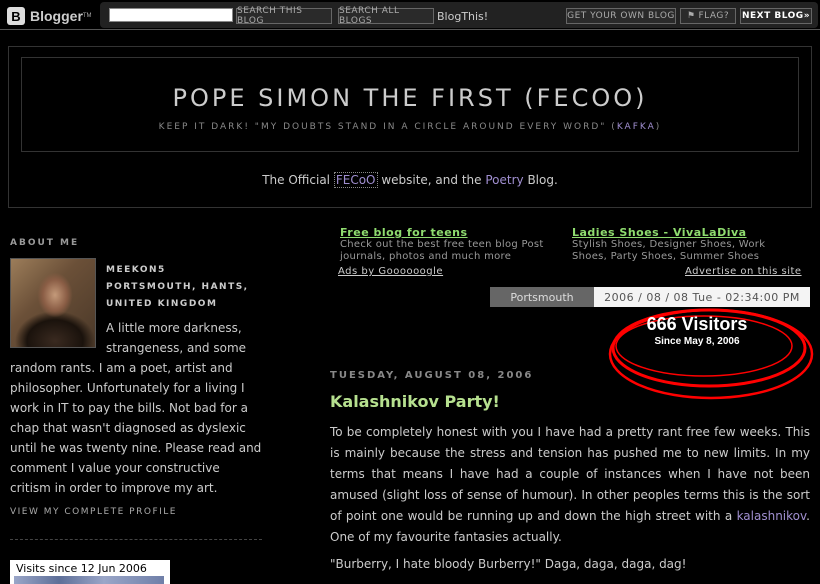 This screenshot has height=584, width=820. I want to click on next-blog-button: NEXT BLOG», so click(776, 16).